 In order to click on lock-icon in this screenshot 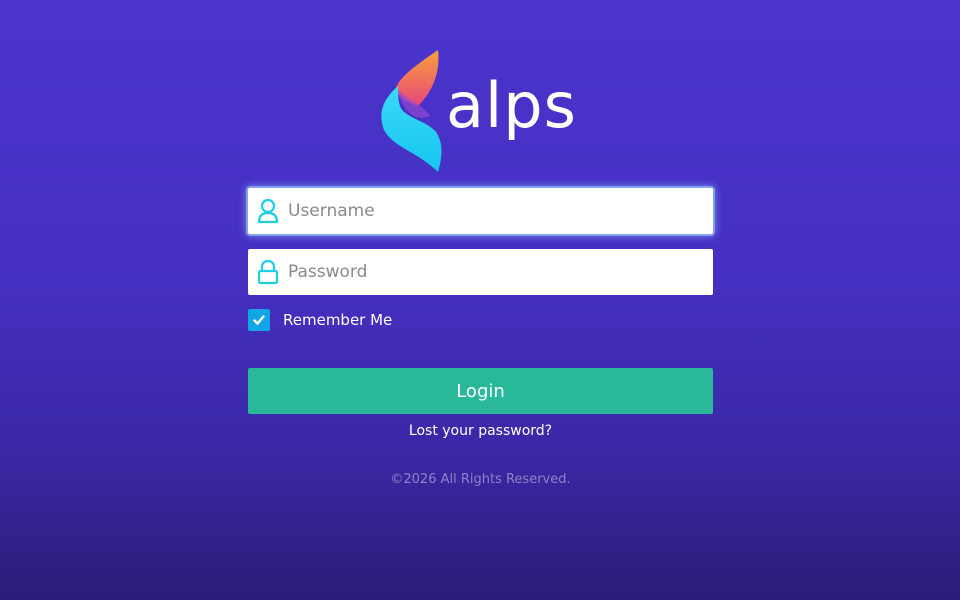, I will do `click(268, 272)`.